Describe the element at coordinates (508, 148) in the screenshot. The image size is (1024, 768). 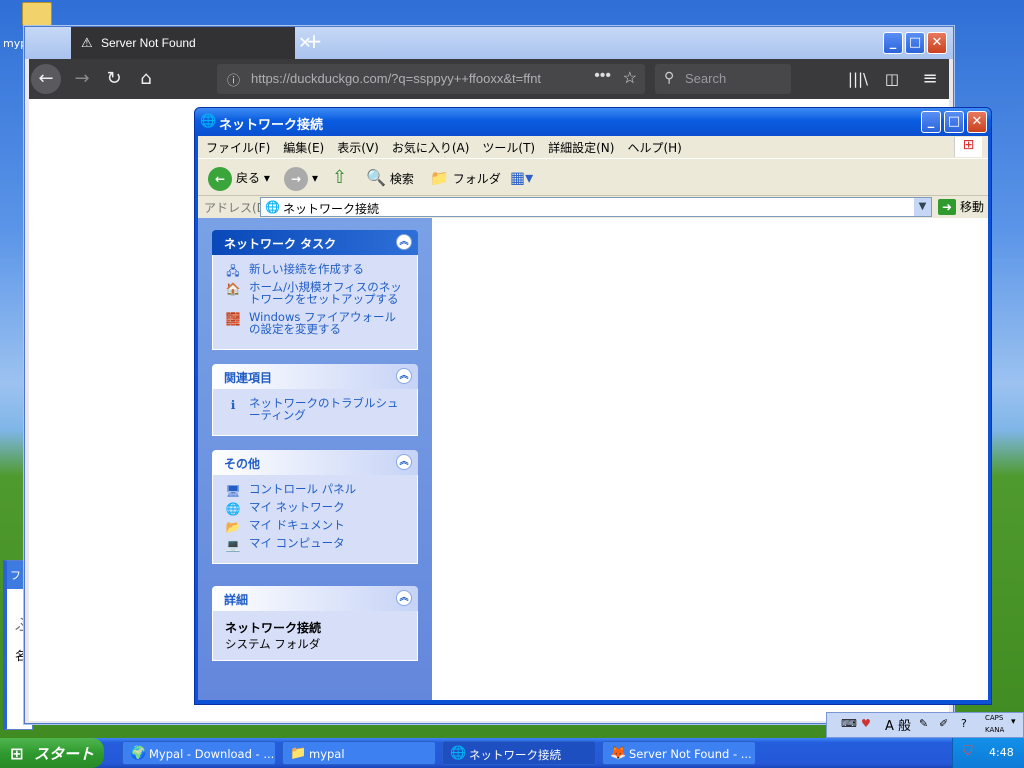
I see `menu-tools: ツール(T)` at that location.